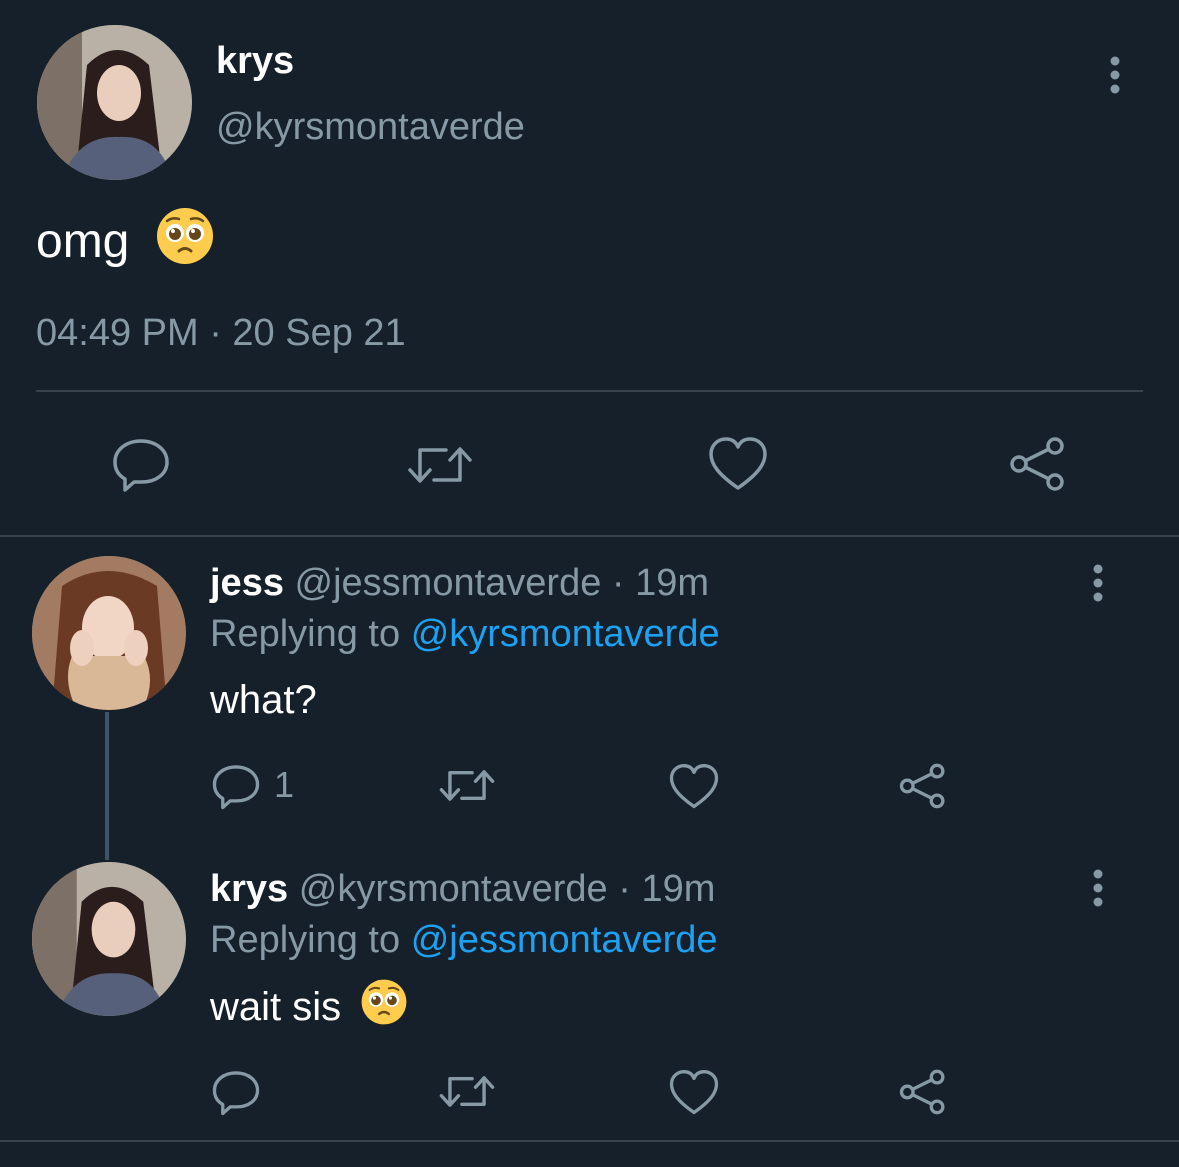 The image size is (1179, 1167). What do you see at coordinates (107, 786) in the screenshot?
I see `thread-line` at bounding box center [107, 786].